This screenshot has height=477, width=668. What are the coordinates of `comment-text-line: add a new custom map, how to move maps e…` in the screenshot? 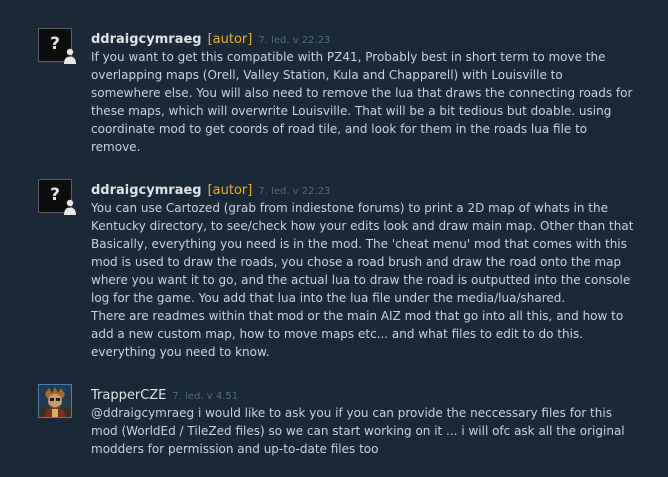 It's located at (337, 334).